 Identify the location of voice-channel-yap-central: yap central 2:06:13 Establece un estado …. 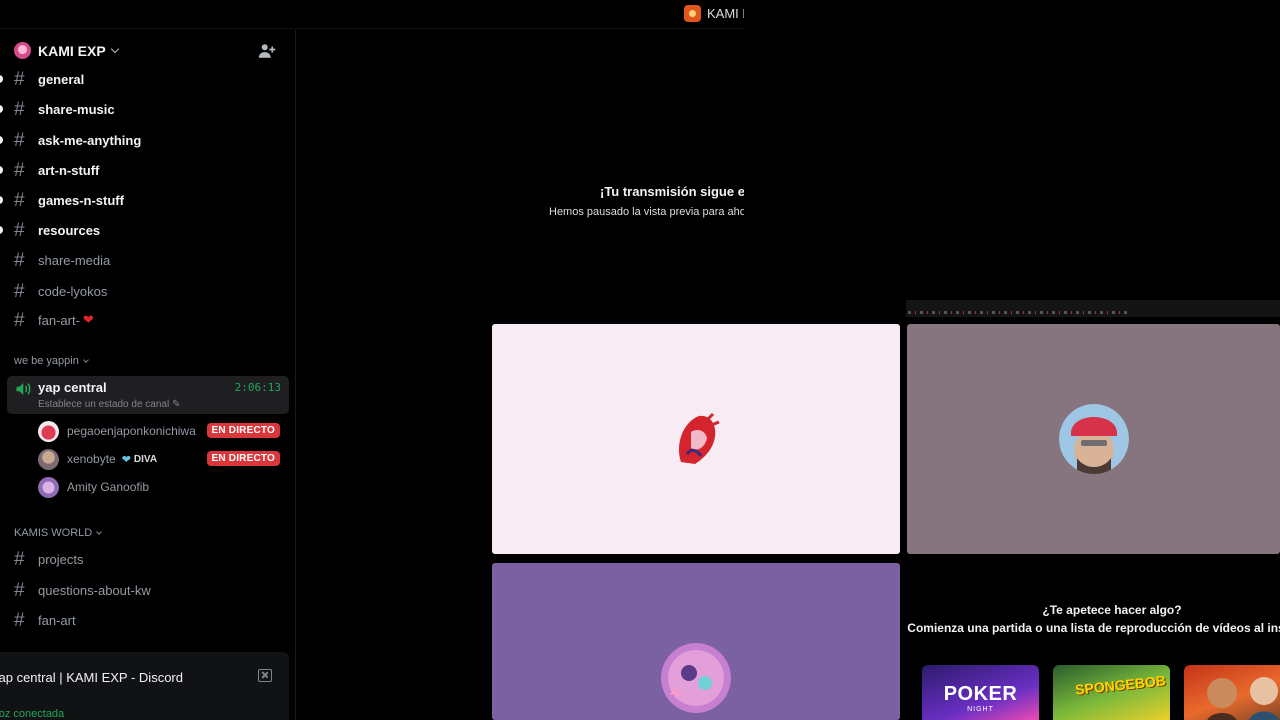
(148, 395).